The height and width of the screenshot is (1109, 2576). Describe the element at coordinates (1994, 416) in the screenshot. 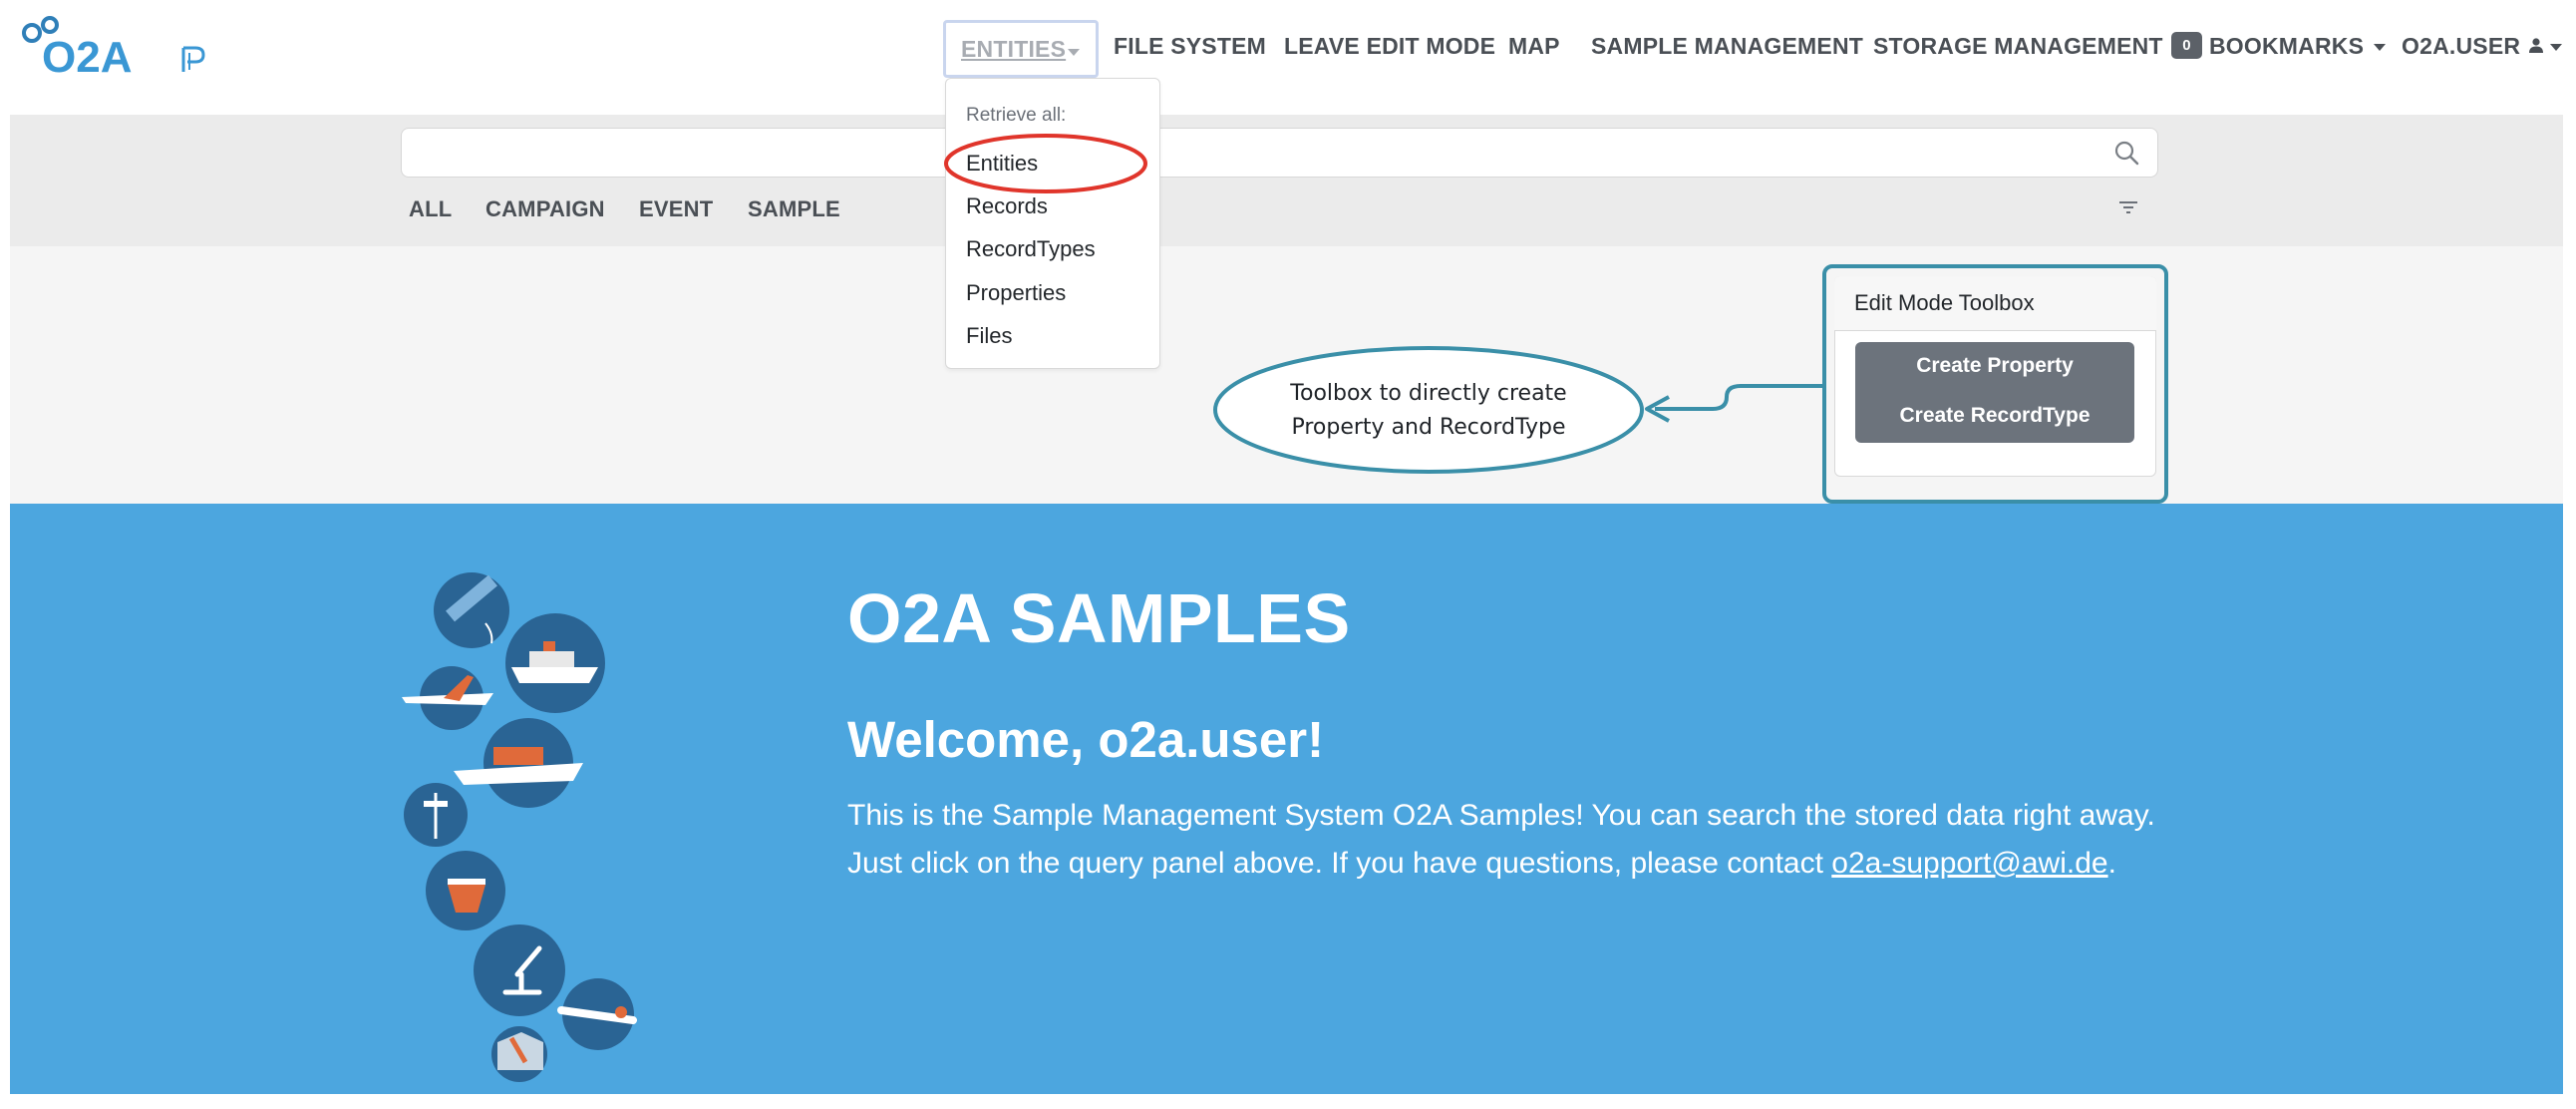

I see `create-recordtype-button: Create RecordType` at that location.